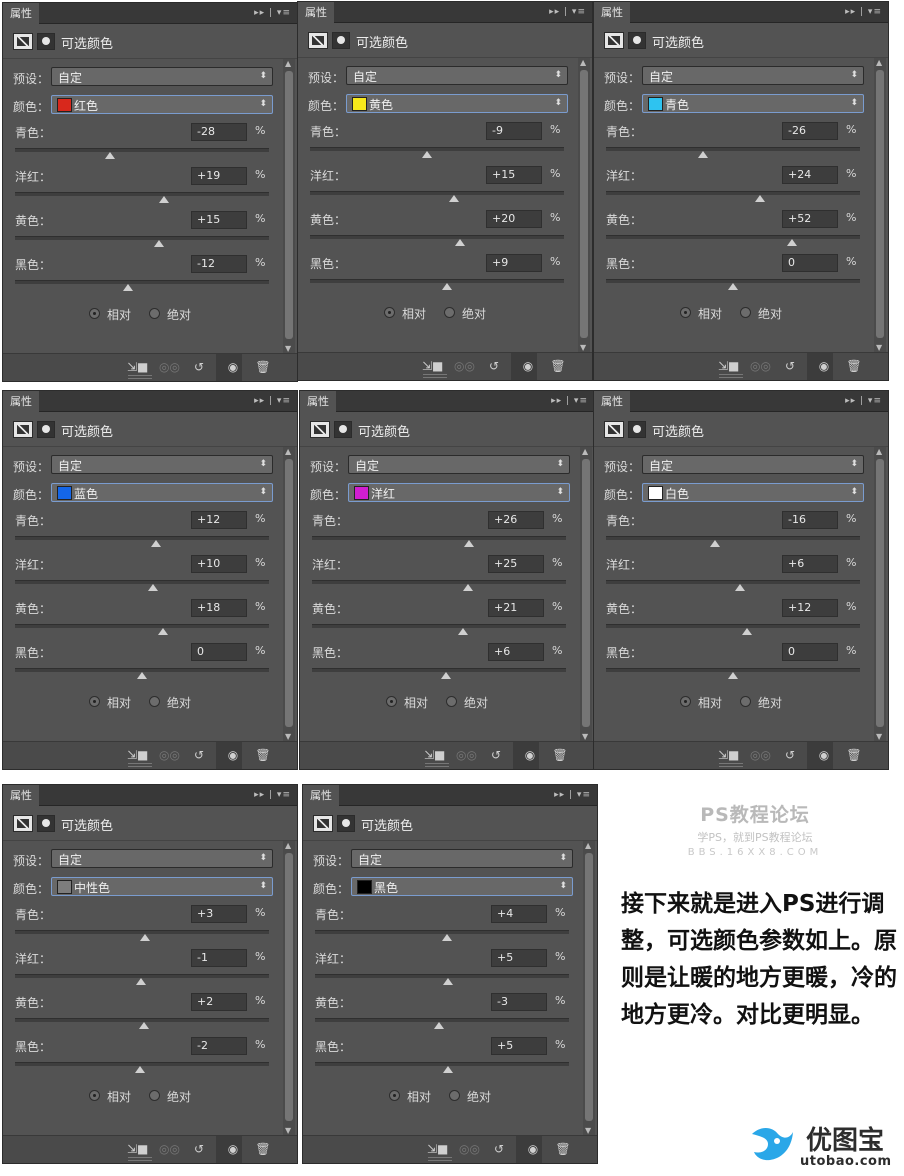  What do you see at coordinates (519, 958) in the screenshot?
I see `magenta-value-field: +5` at bounding box center [519, 958].